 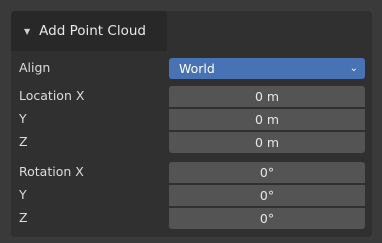 I want to click on rotation-z-field: 0°, so click(x=267, y=218).